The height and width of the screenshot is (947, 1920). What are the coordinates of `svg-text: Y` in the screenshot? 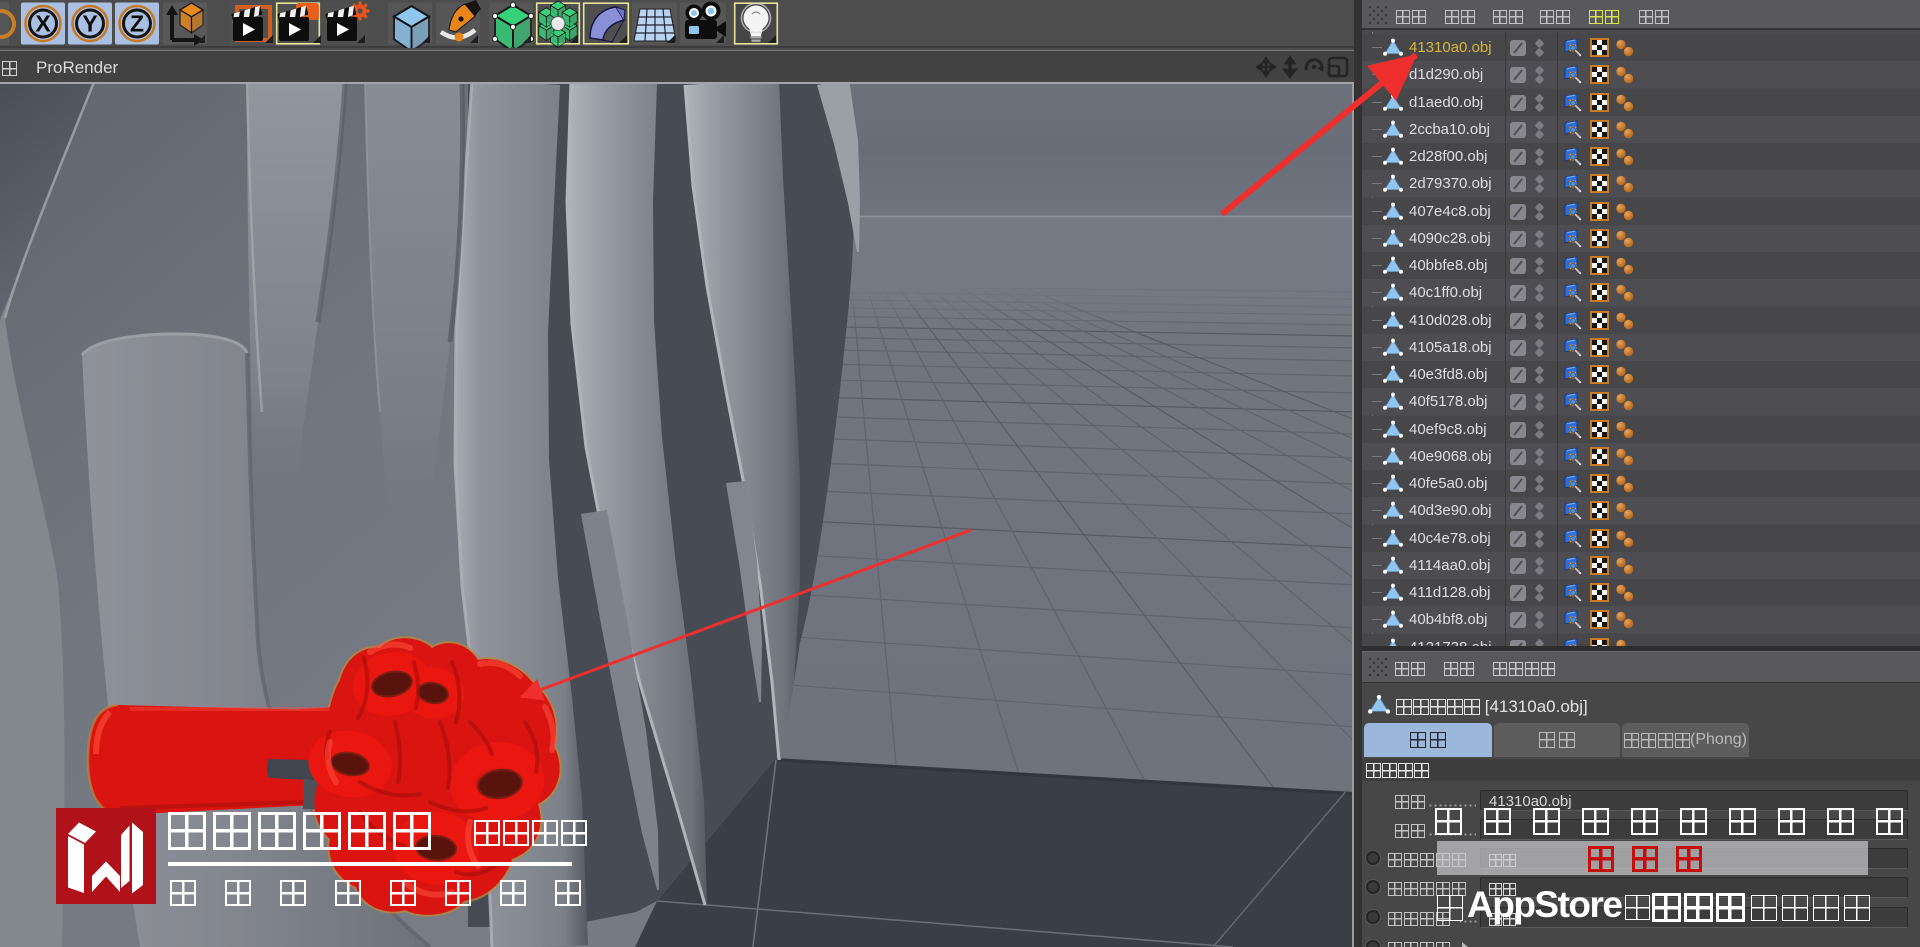 It's located at (89, 24).